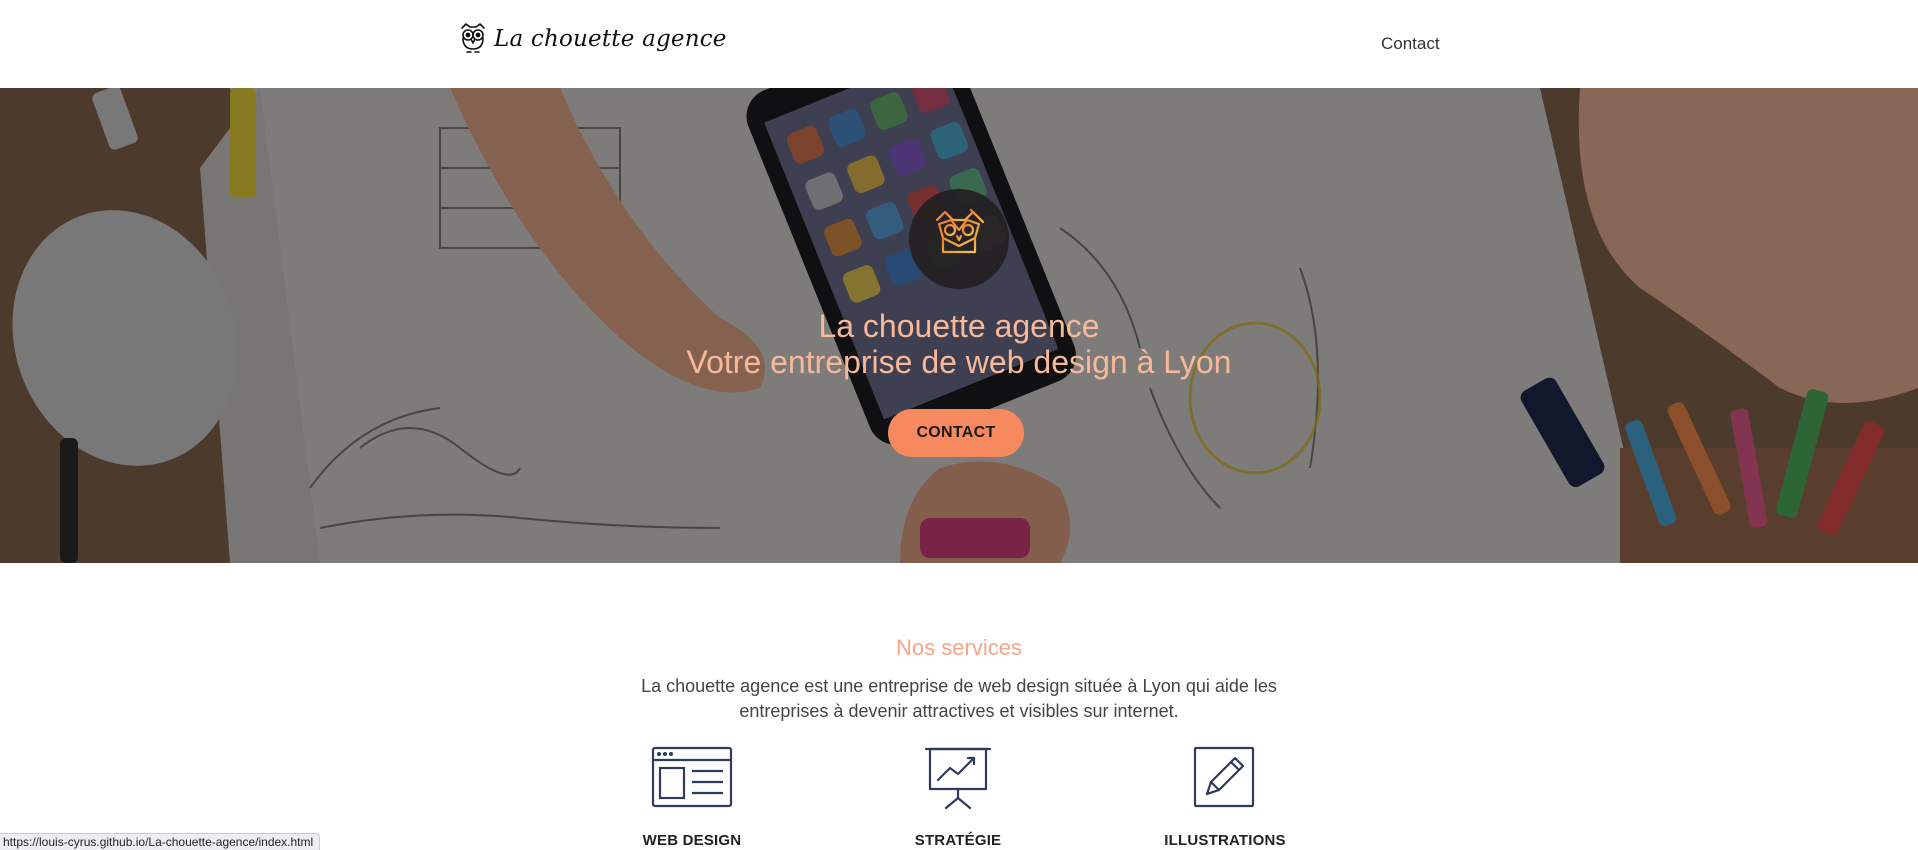 The height and width of the screenshot is (850, 1918). I want to click on hero-contact-button: CONTACT, so click(956, 433).